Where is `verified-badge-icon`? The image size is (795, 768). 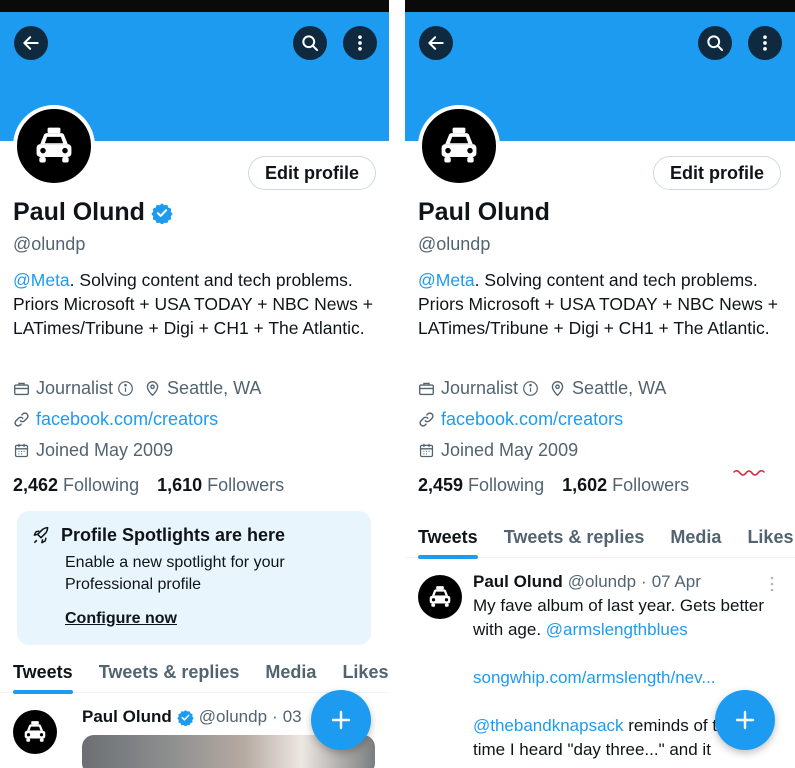
verified-badge-icon is located at coordinates (162, 213).